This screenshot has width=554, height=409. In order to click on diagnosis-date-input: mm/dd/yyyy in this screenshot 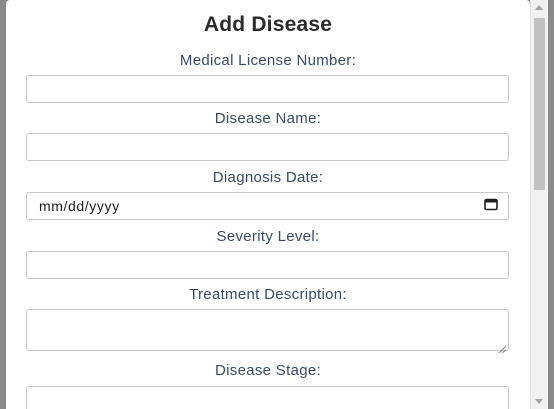, I will do `click(267, 206)`.